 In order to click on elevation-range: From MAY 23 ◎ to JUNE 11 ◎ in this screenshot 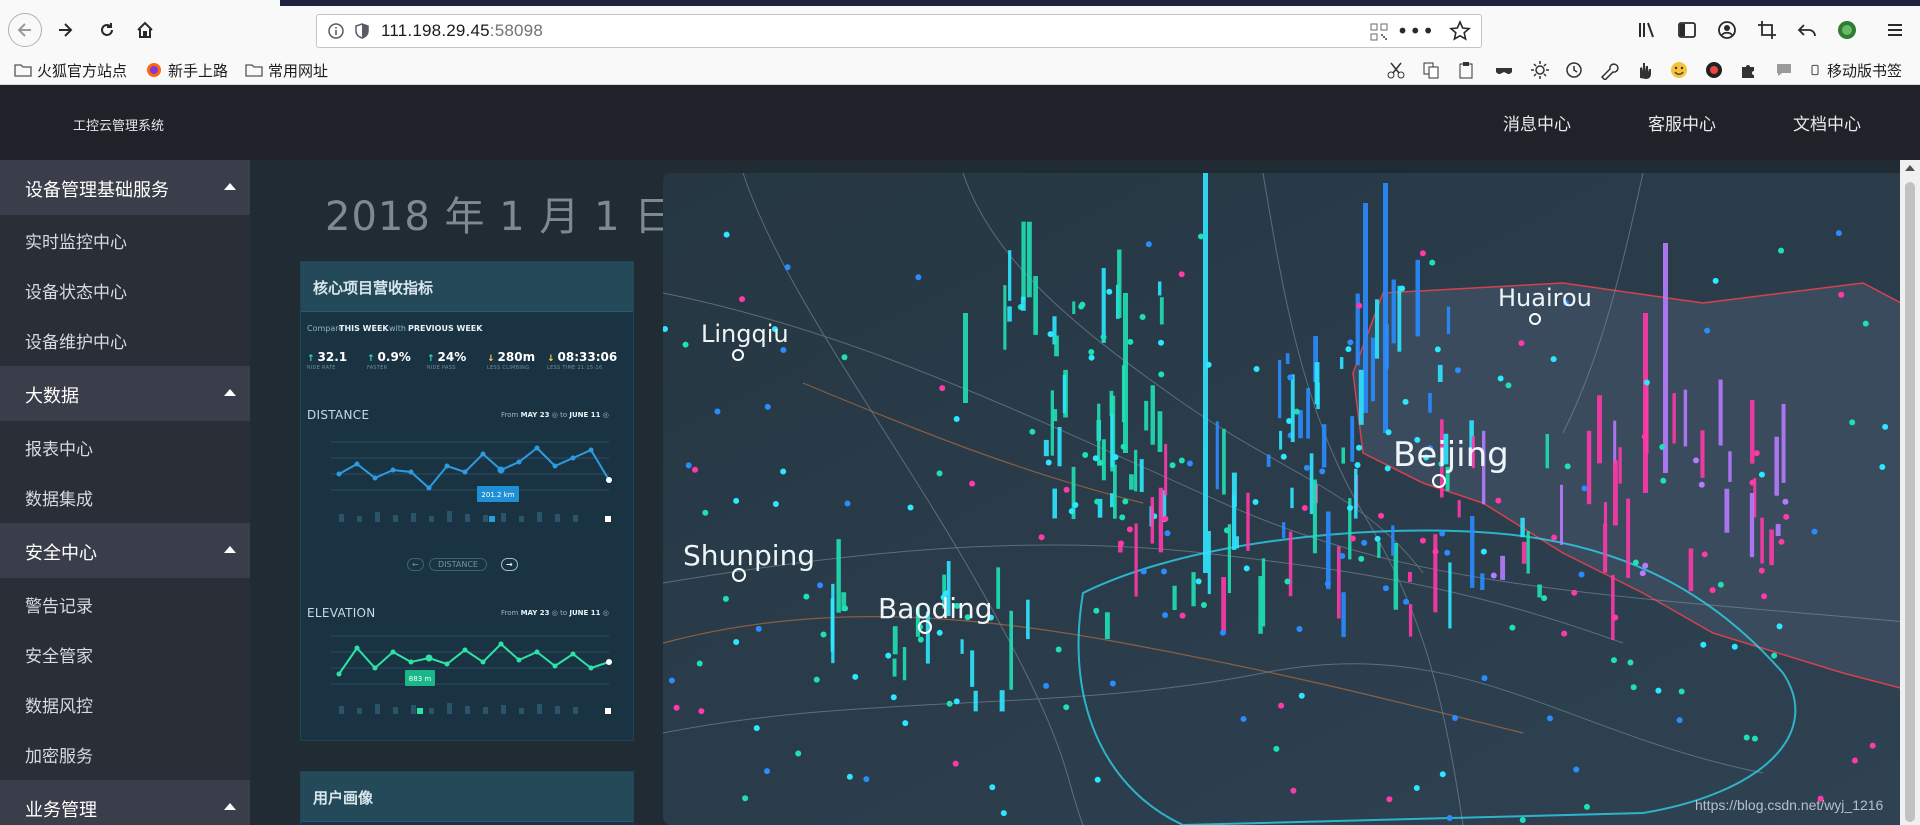, I will do `click(555, 613)`.